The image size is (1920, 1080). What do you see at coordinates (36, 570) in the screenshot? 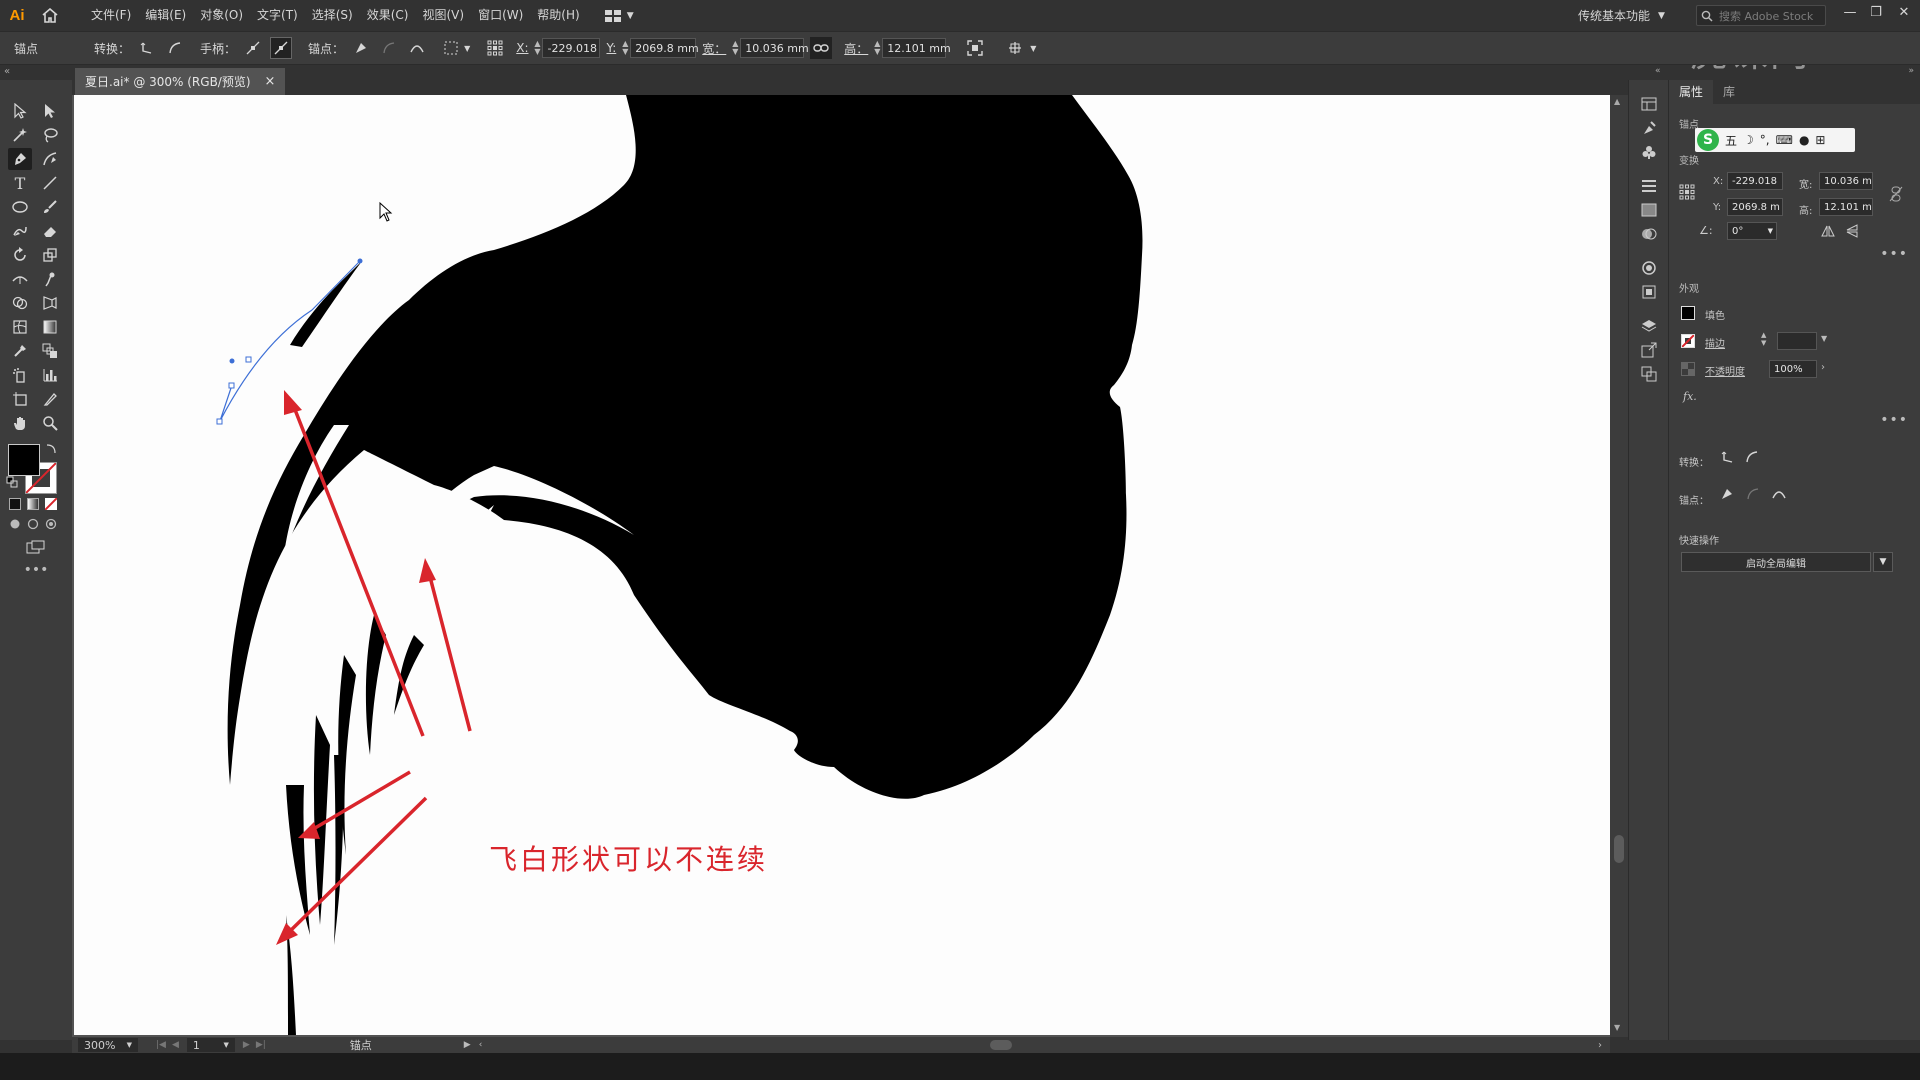
I see `more-tools-icon: •••` at bounding box center [36, 570].